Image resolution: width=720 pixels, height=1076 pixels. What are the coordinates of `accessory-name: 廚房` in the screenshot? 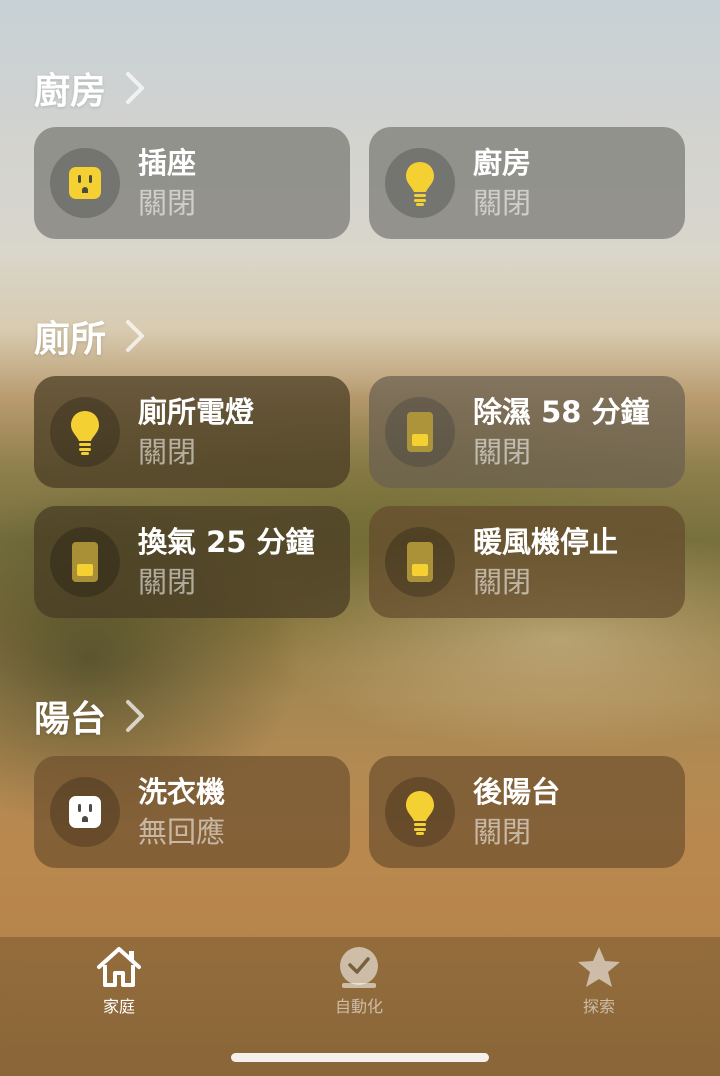 It's located at (502, 163).